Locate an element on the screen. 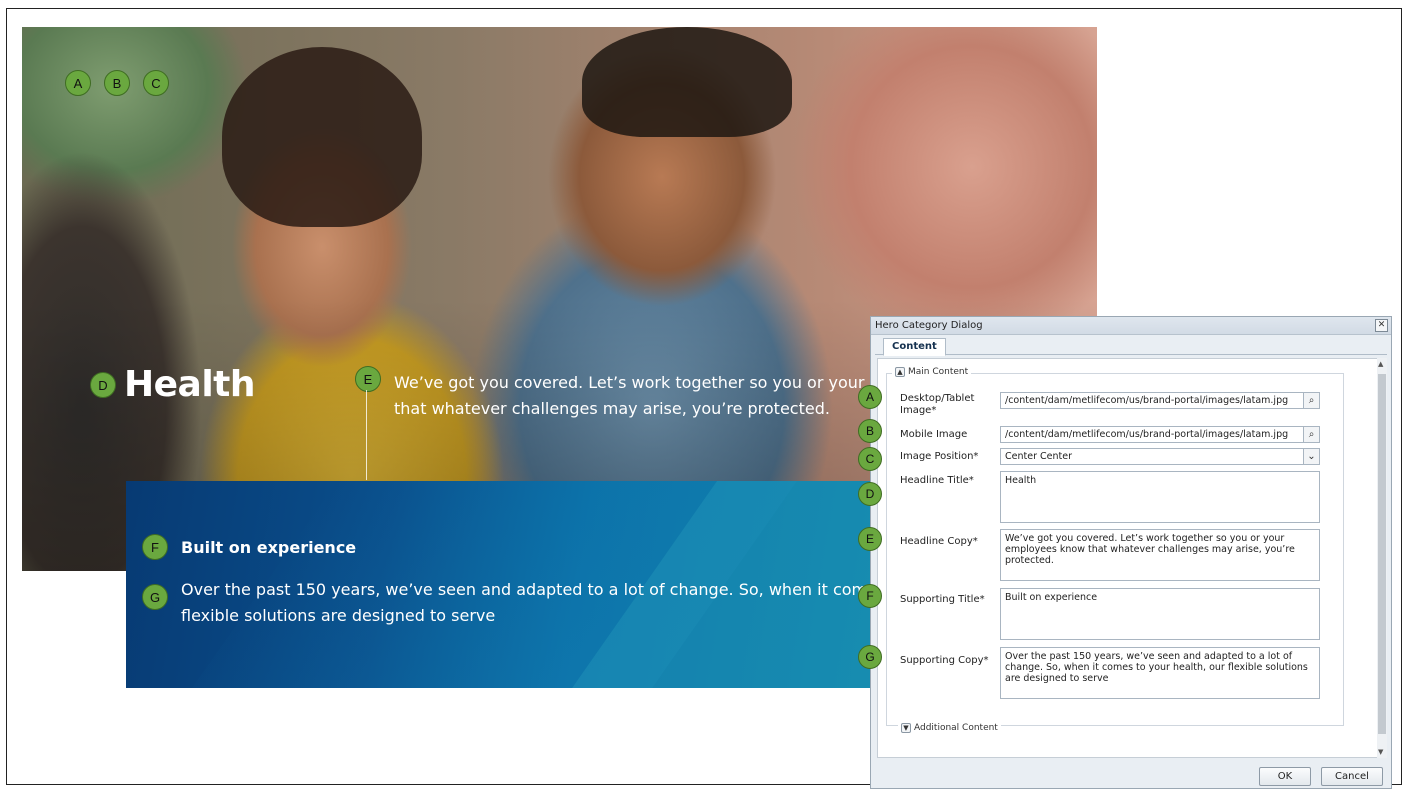 The height and width of the screenshot is (789, 1408). headline-copy-label: Headline Copy* is located at coordinates (939, 541).